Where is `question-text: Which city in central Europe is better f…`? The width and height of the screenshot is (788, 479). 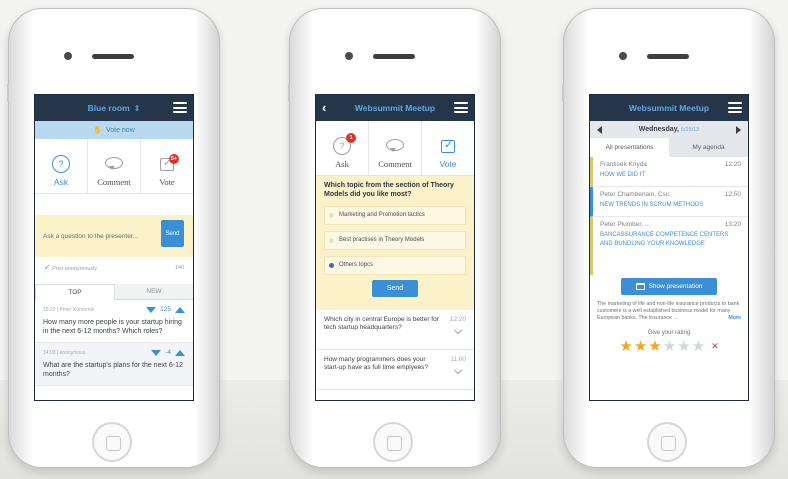 question-text: Which city in central Europe is better f… is located at coordinates (381, 324).